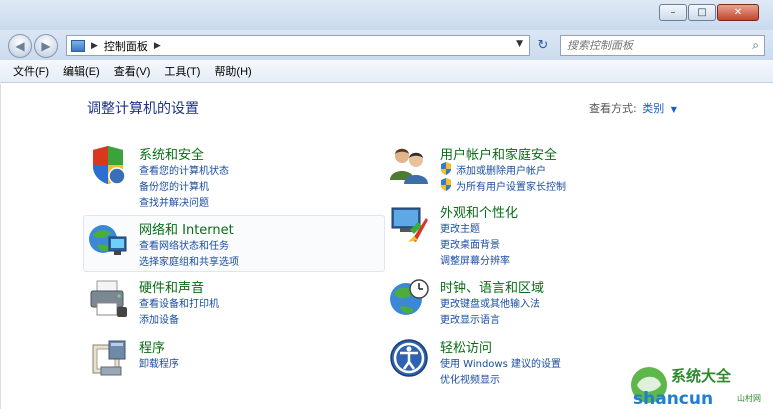  I want to click on address-bar: ◀ ▶ ▶ 控制面板 ▶ ▼ ↻ ⌕, so click(386, 45).